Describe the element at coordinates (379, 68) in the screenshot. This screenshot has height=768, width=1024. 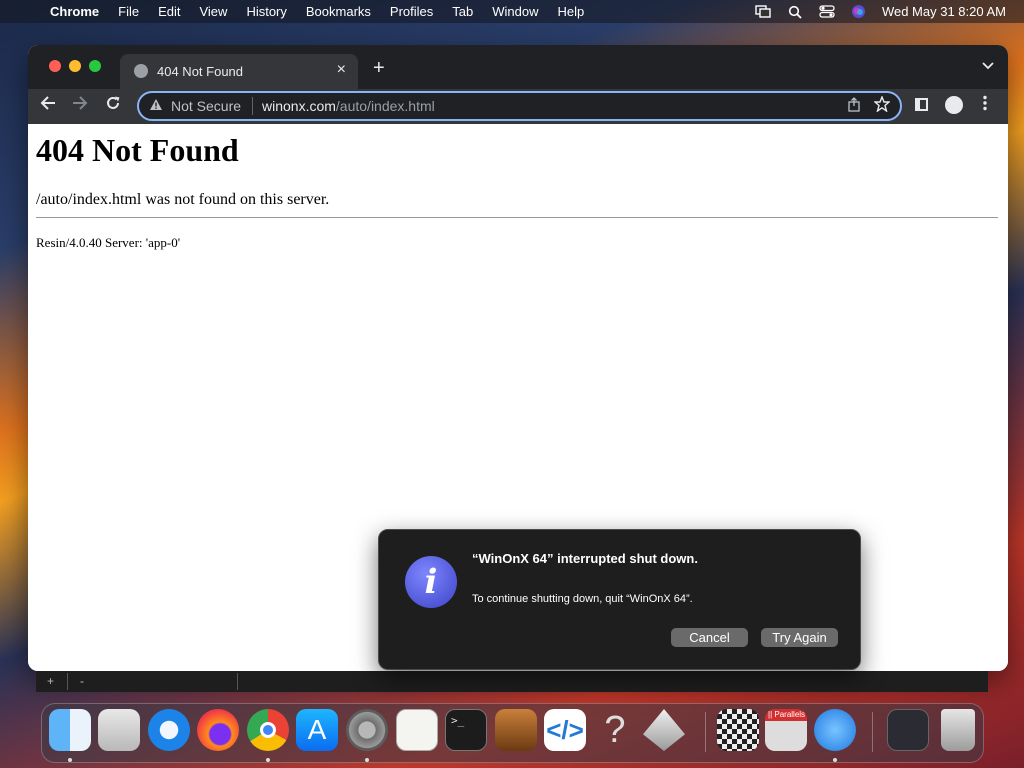
I see `new-tab-button: +` at that location.